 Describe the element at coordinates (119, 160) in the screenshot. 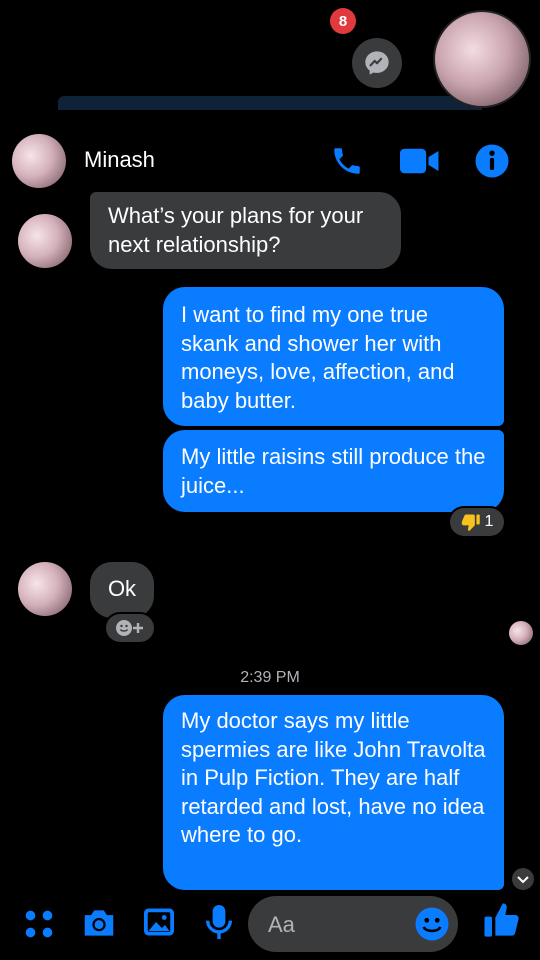

I see `contact-name: Minash` at that location.